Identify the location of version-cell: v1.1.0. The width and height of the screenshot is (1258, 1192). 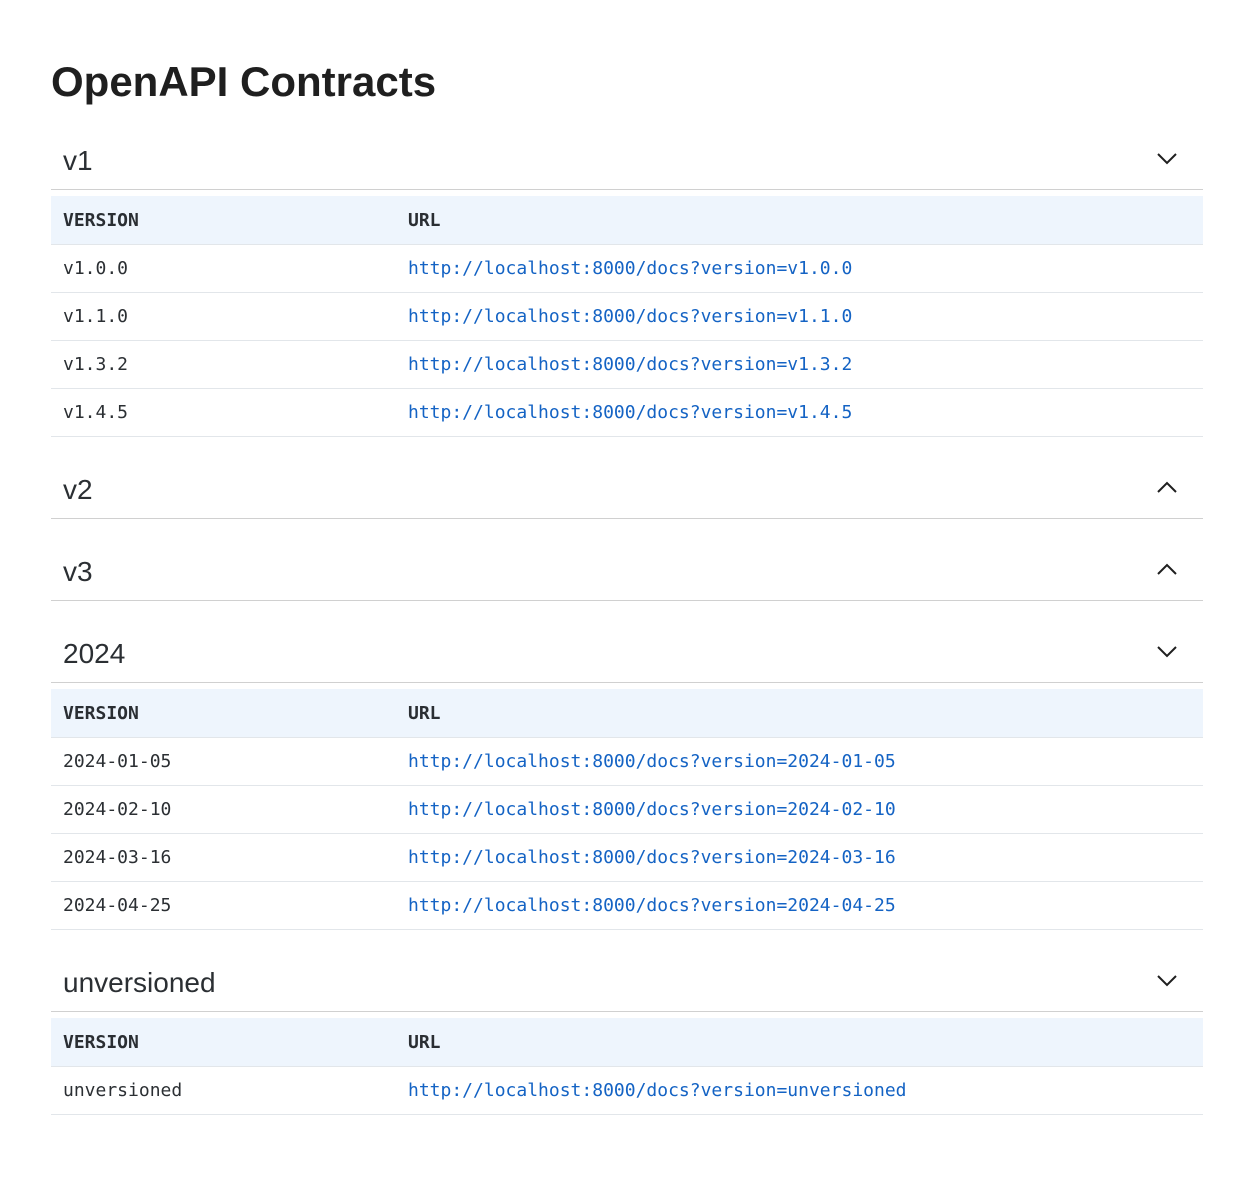
(223, 316).